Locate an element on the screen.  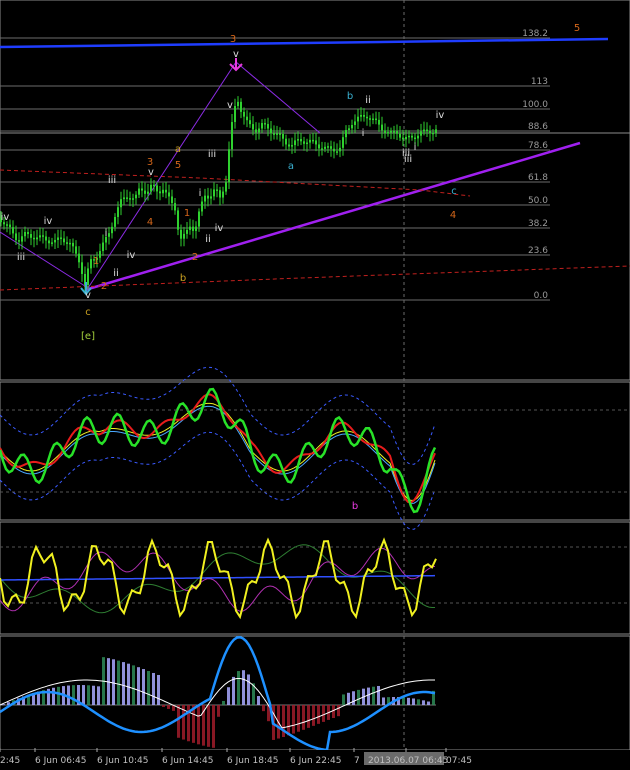
osc1-b-label: b is located at coordinates (355, 506).